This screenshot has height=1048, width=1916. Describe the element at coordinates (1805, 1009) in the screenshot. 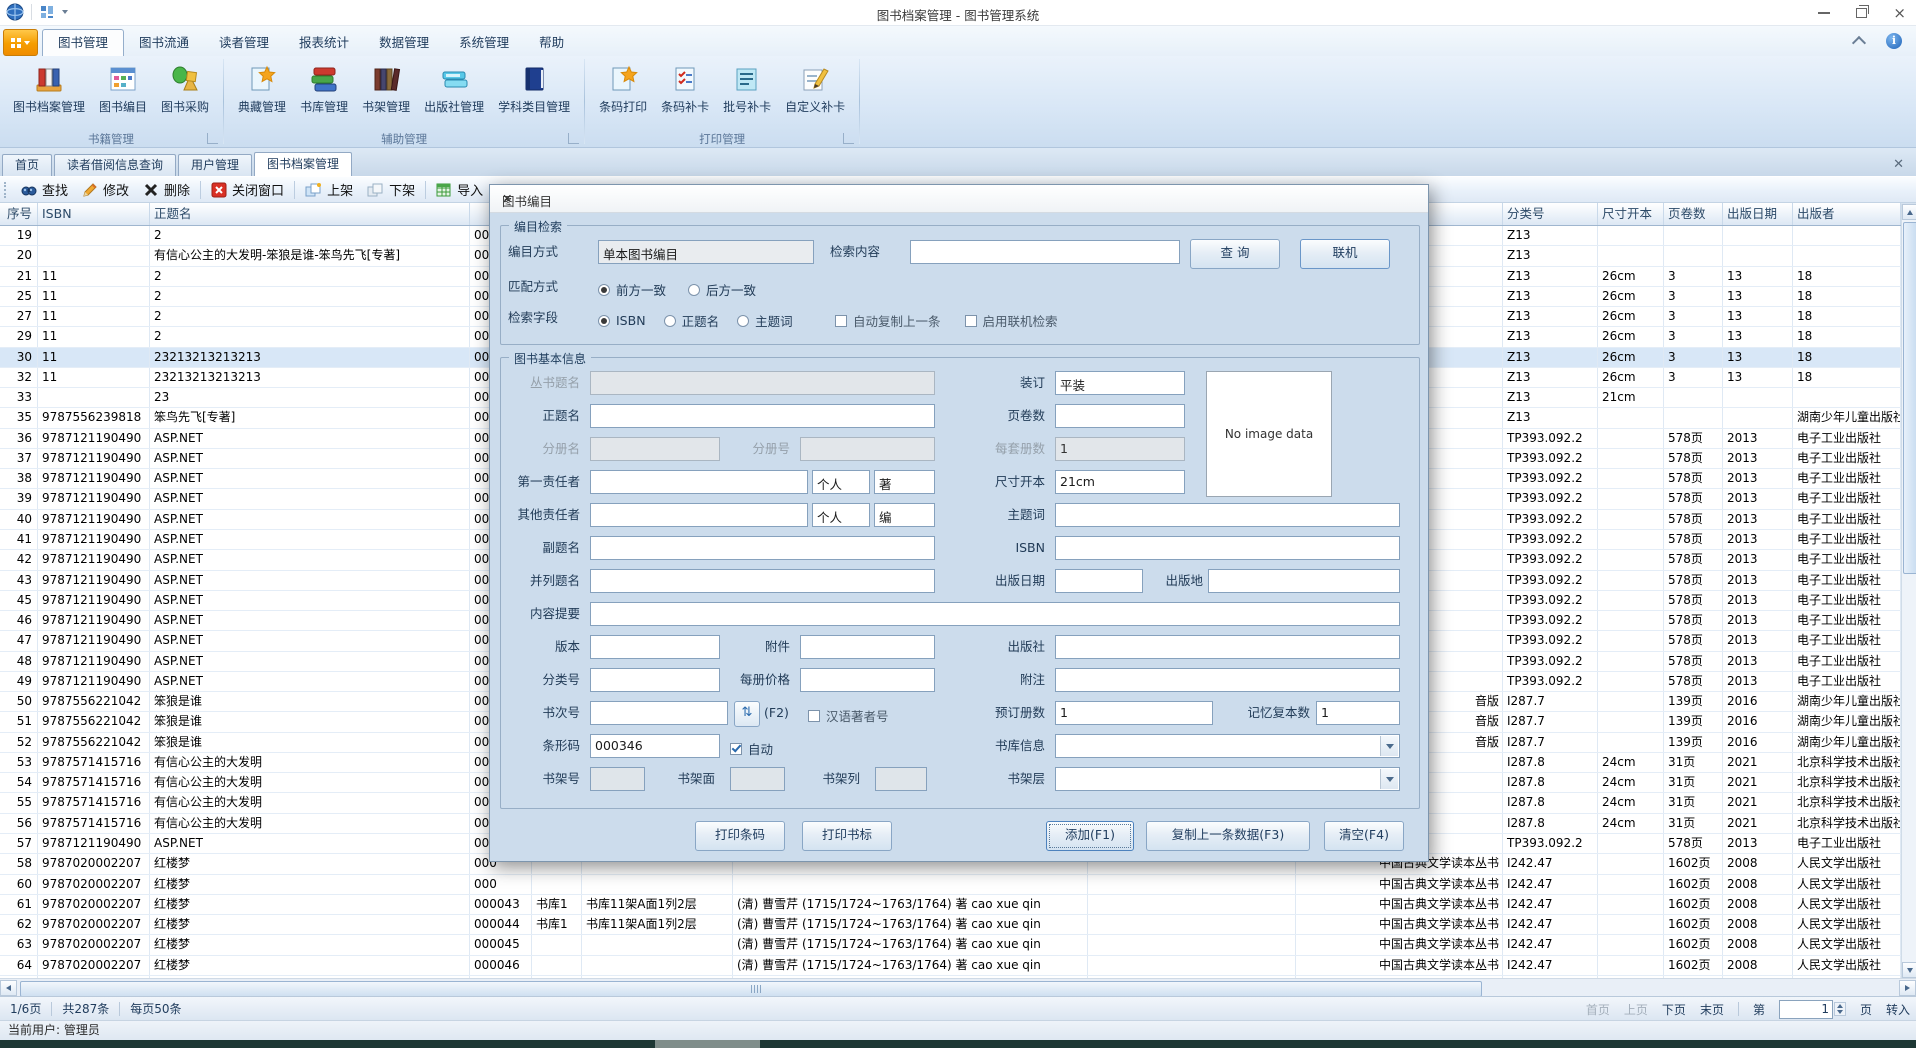

I see `page-number-input: 1` at that location.